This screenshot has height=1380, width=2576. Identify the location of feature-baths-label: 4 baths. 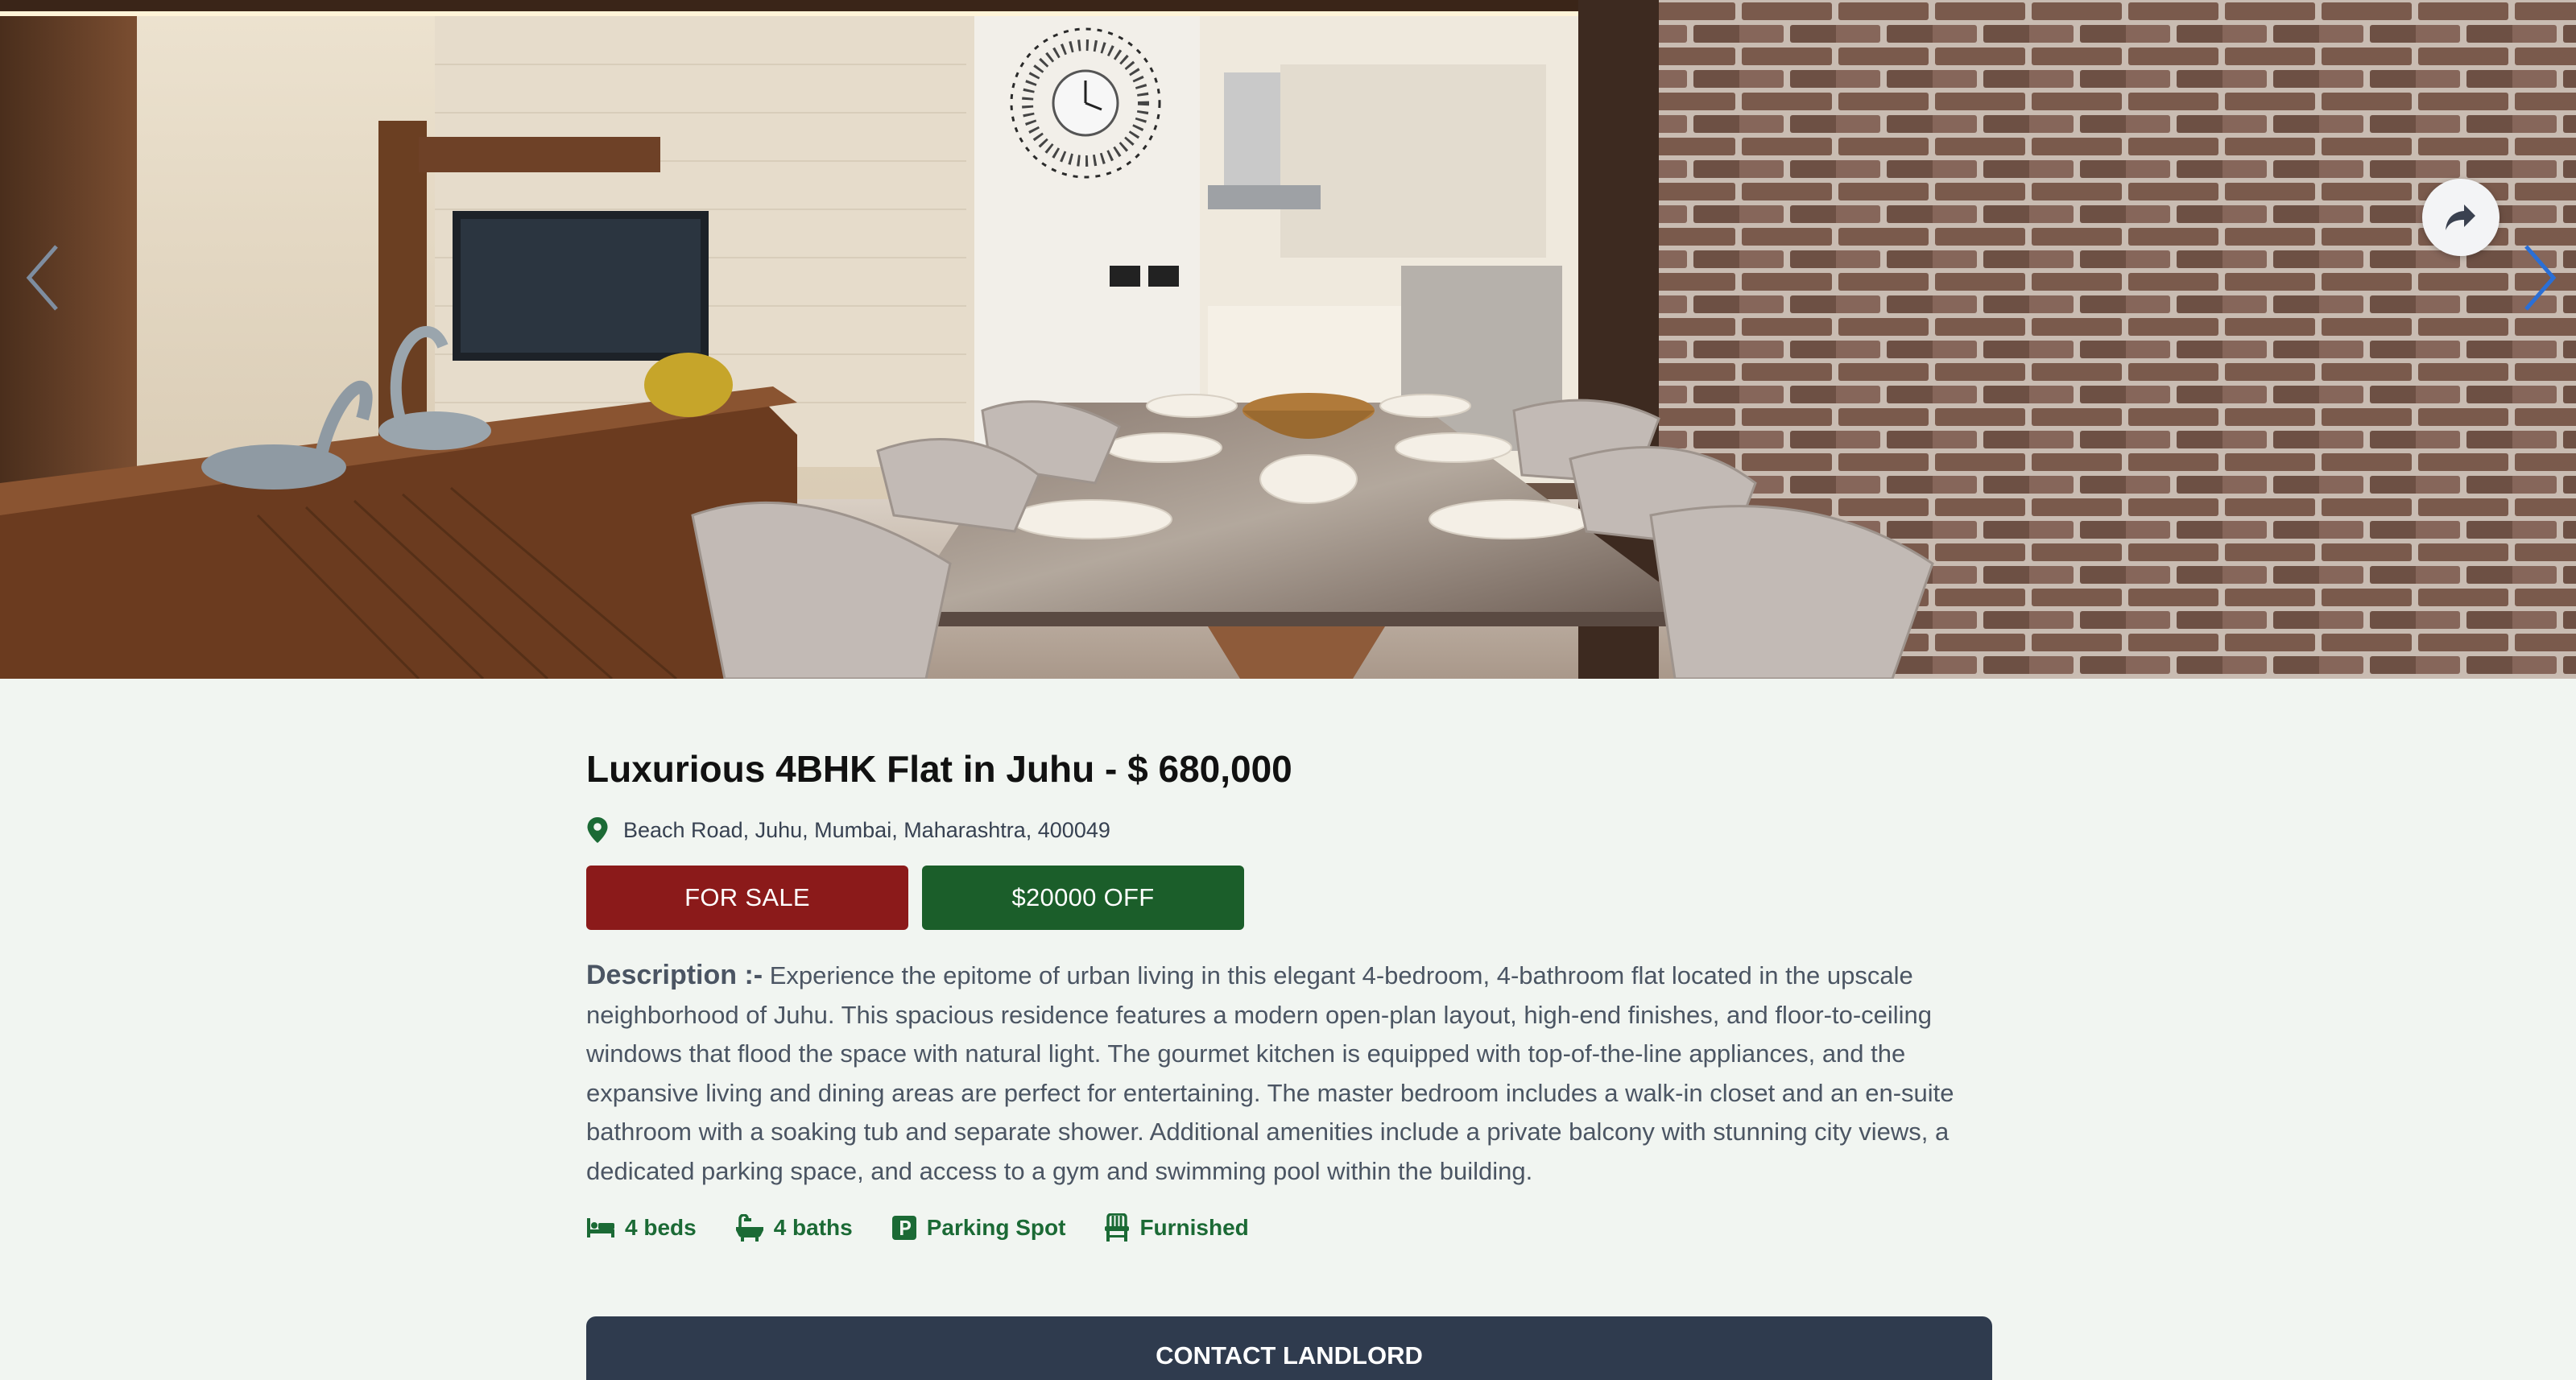
(813, 1227).